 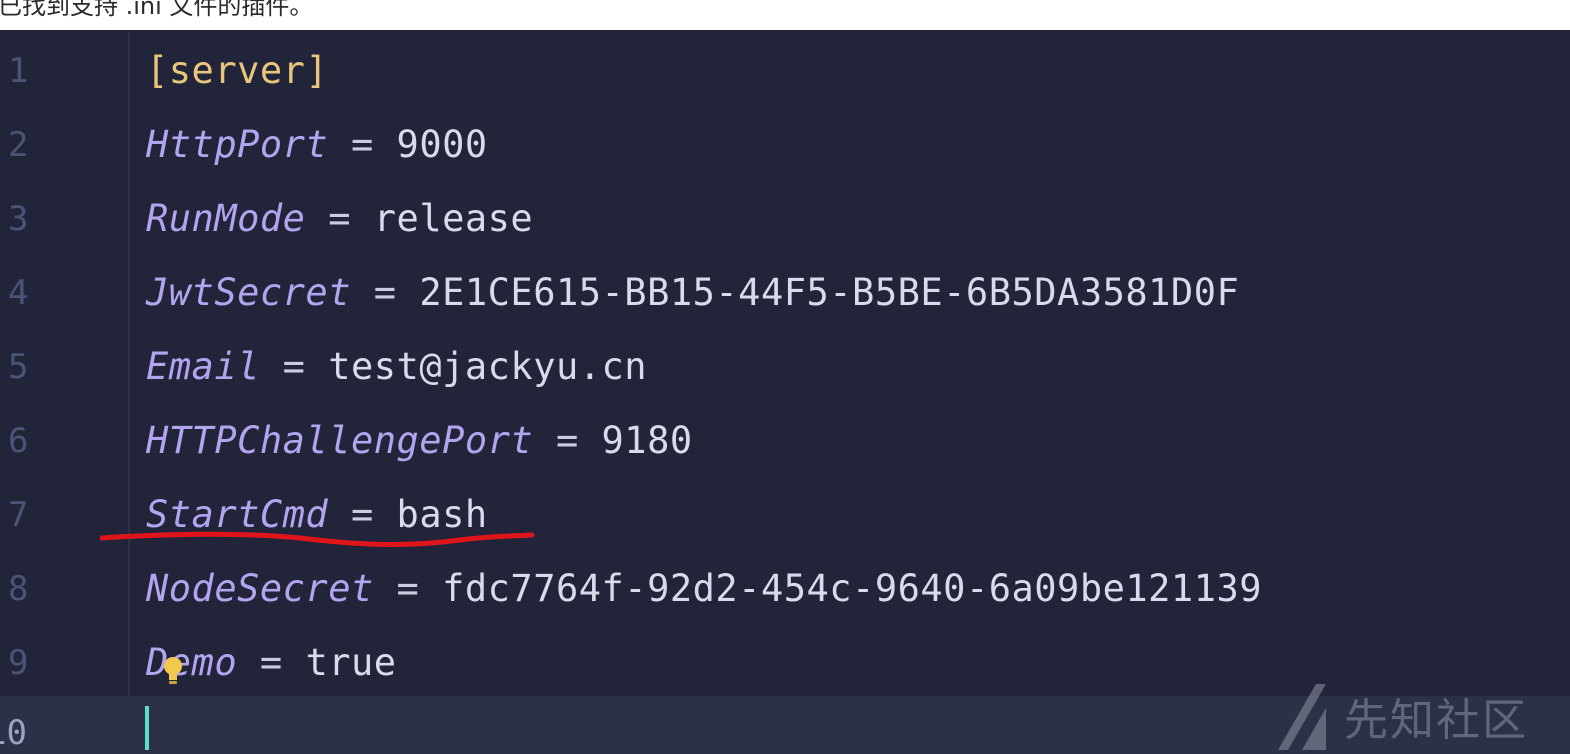 What do you see at coordinates (18, 71) in the screenshot?
I see `line-number: 1` at bounding box center [18, 71].